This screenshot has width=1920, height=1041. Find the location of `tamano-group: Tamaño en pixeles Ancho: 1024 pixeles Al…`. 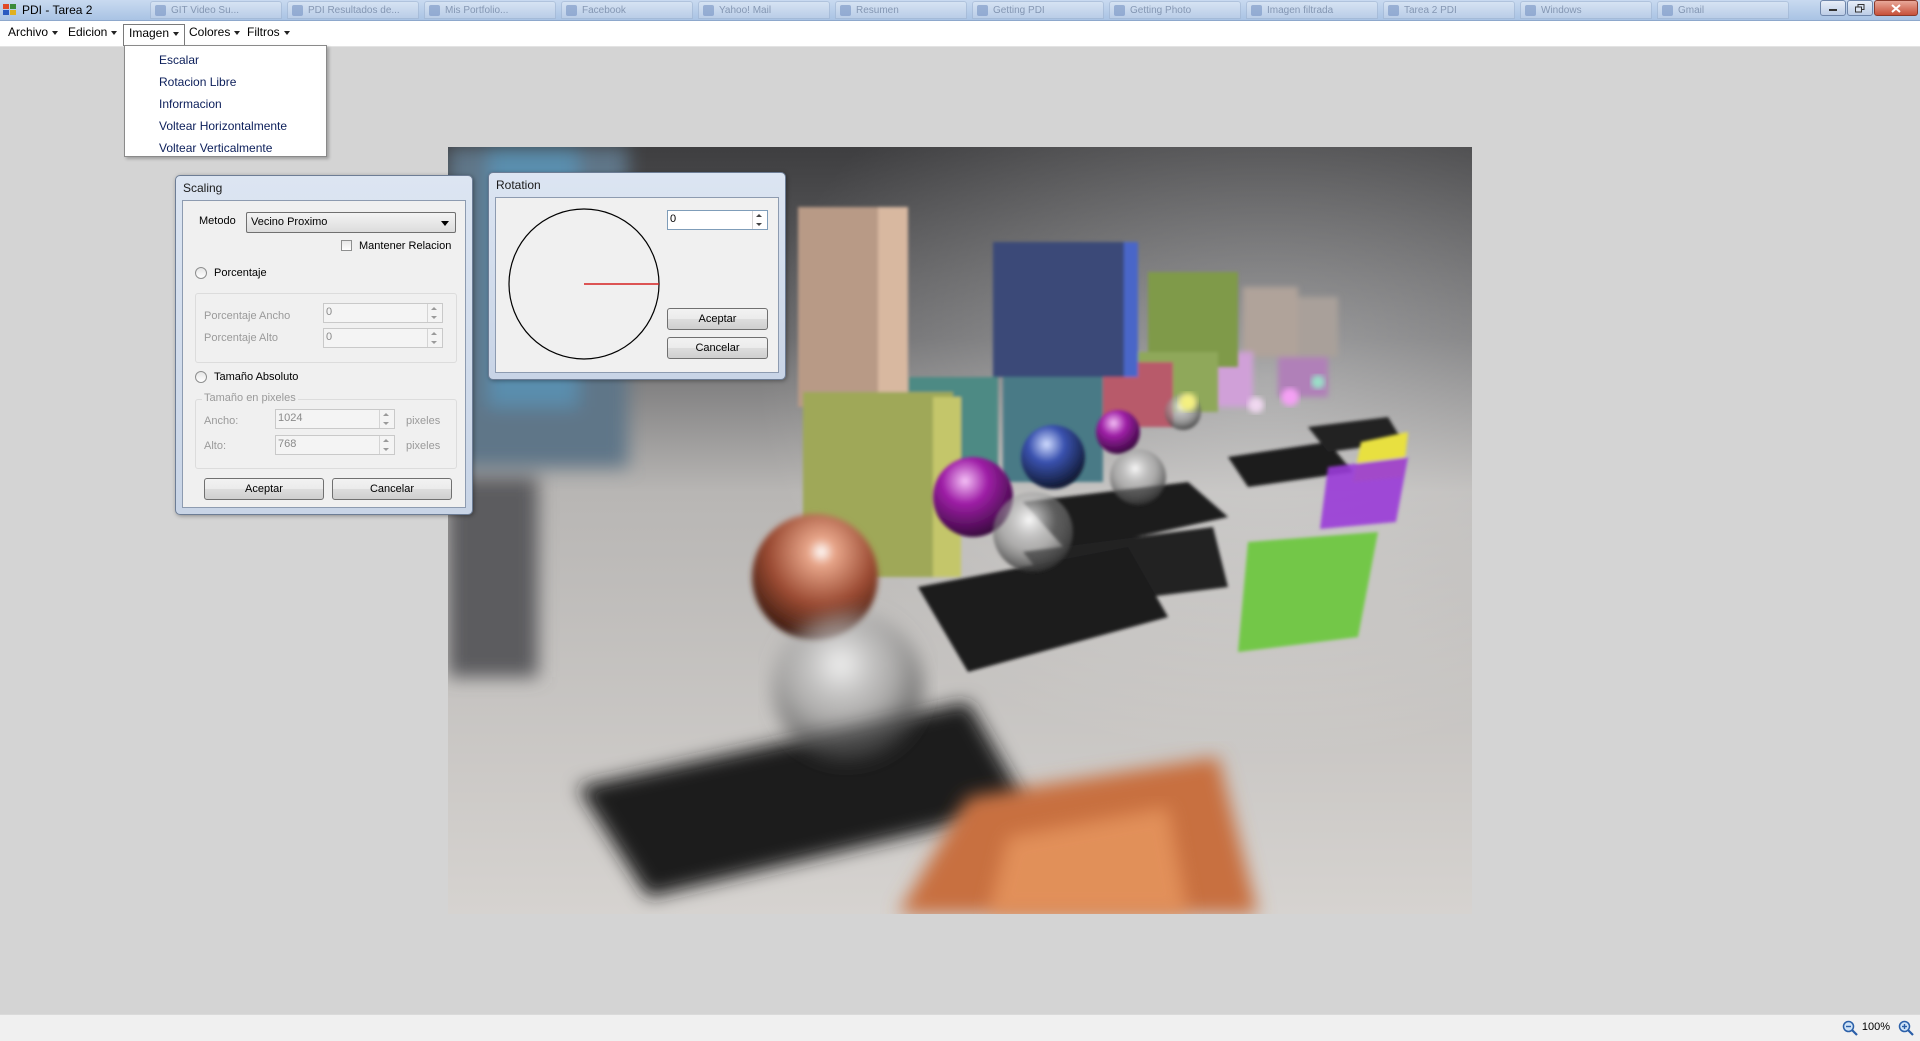

tamano-group: Tamaño en pixeles Ancho: 1024 pixeles Al… is located at coordinates (326, 430).